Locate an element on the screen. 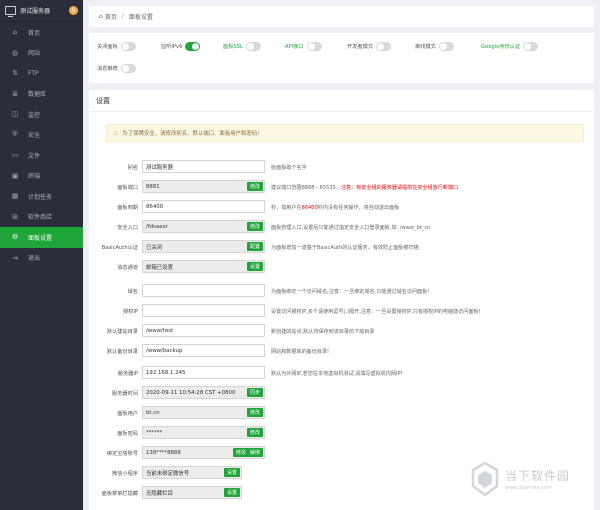  setting-description: 为面板绑定一个访问域名;注意：一旦绑定域名,只能通过域名访问面板! is located at coordinates (350, 291).